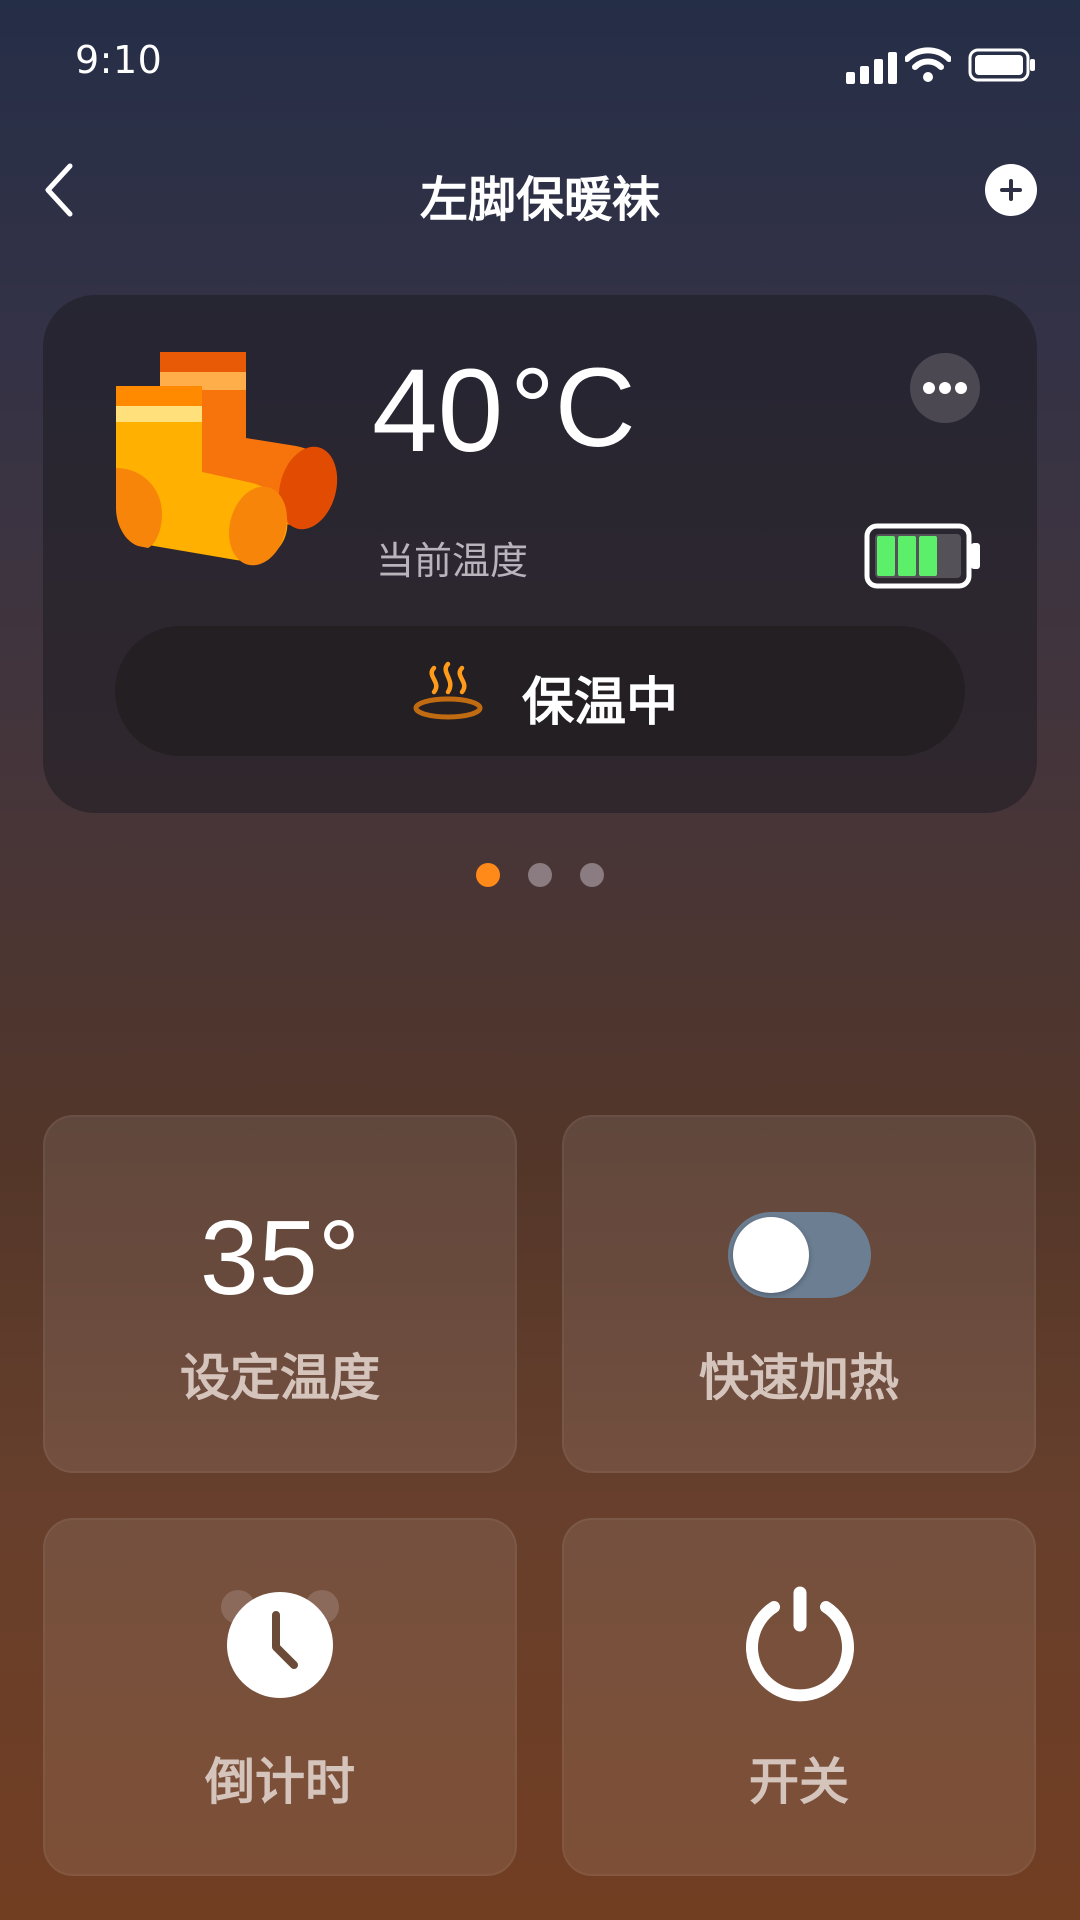  I want to click on device-battery-icon, so click(922, 556).